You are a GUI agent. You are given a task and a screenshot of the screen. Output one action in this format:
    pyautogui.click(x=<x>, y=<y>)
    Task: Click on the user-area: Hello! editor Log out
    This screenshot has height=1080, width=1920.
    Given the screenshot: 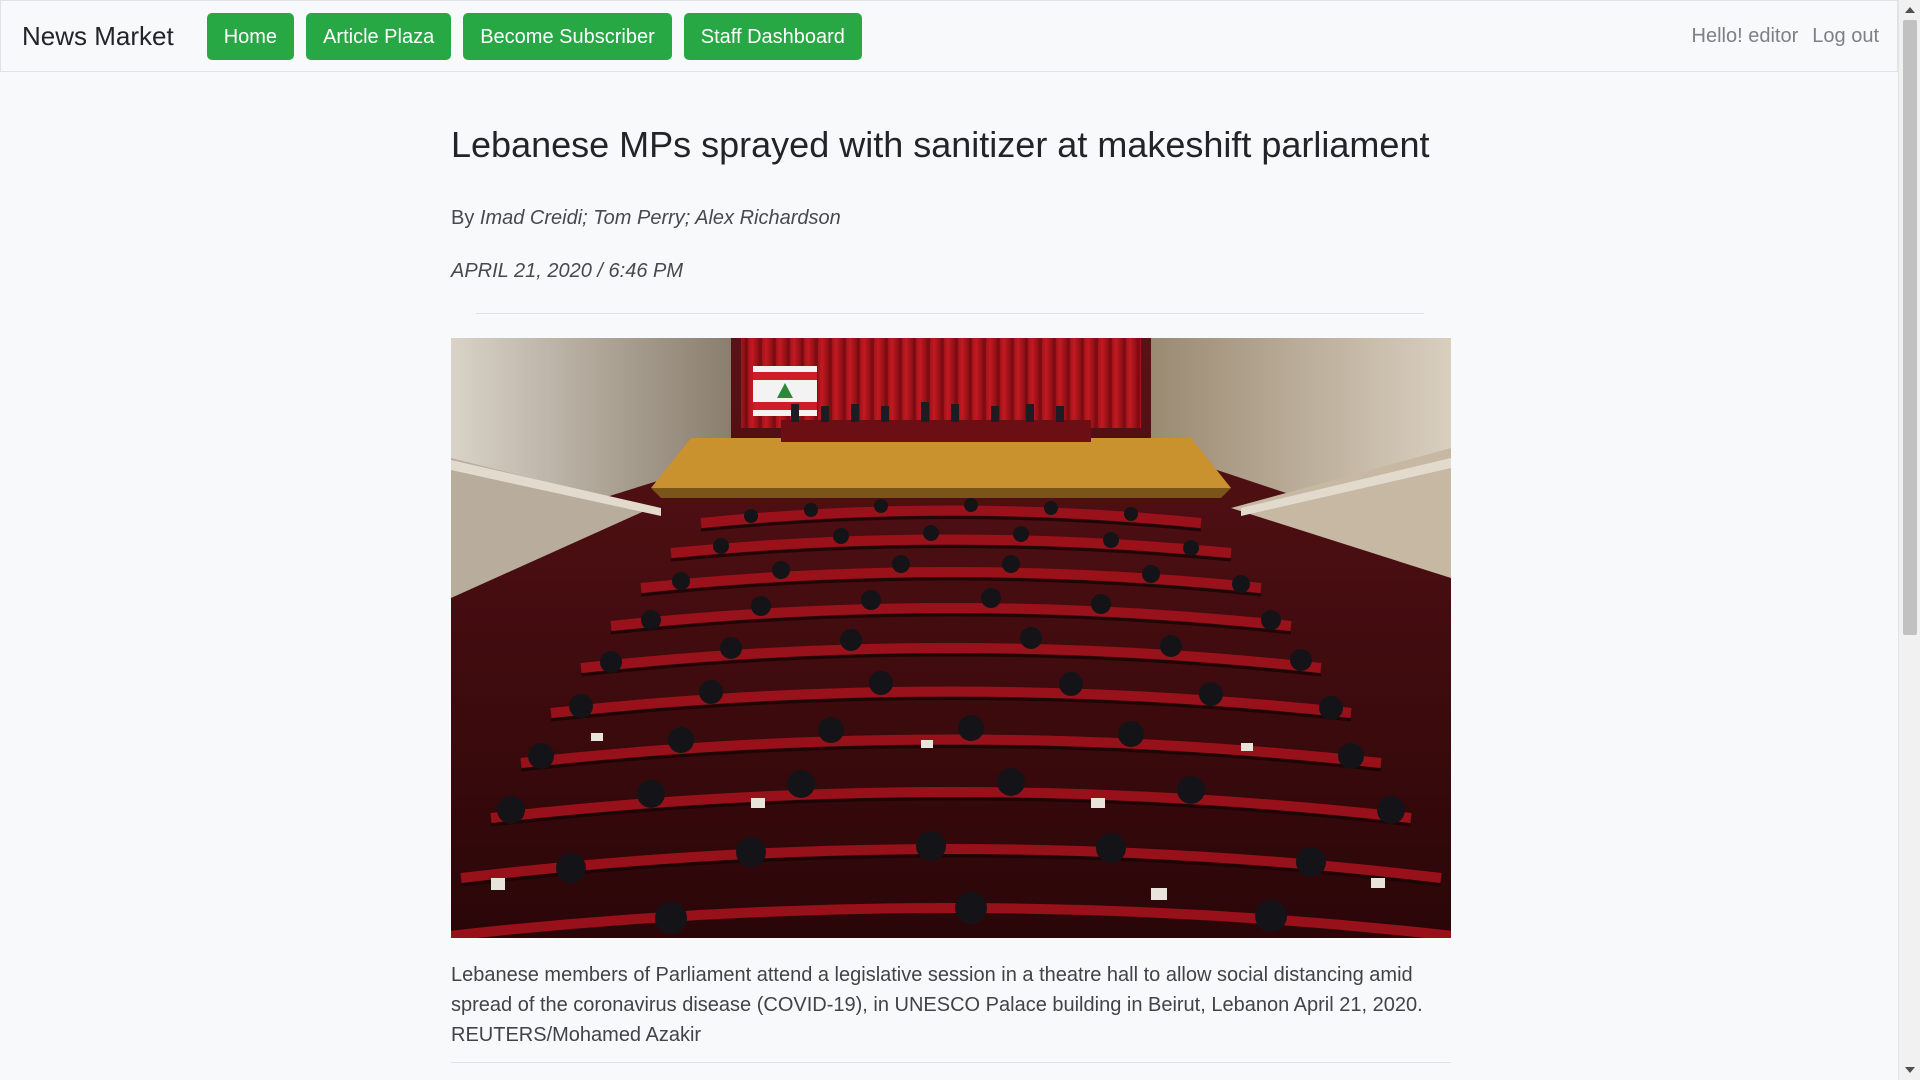 What is the action you would take?
    pyautogui.click(x=1785, y=36)
    